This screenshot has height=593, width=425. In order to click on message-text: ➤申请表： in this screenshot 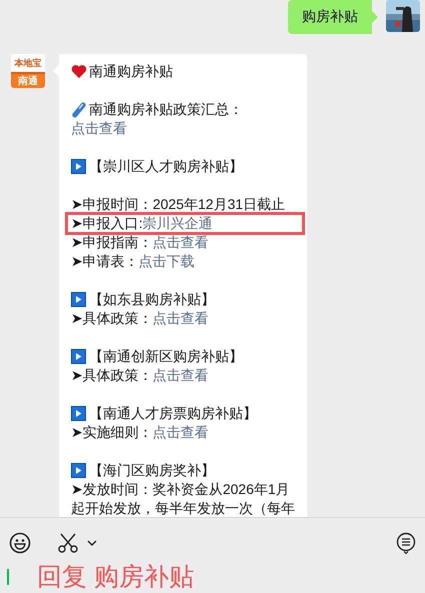, I will do `click(105, 261)`.